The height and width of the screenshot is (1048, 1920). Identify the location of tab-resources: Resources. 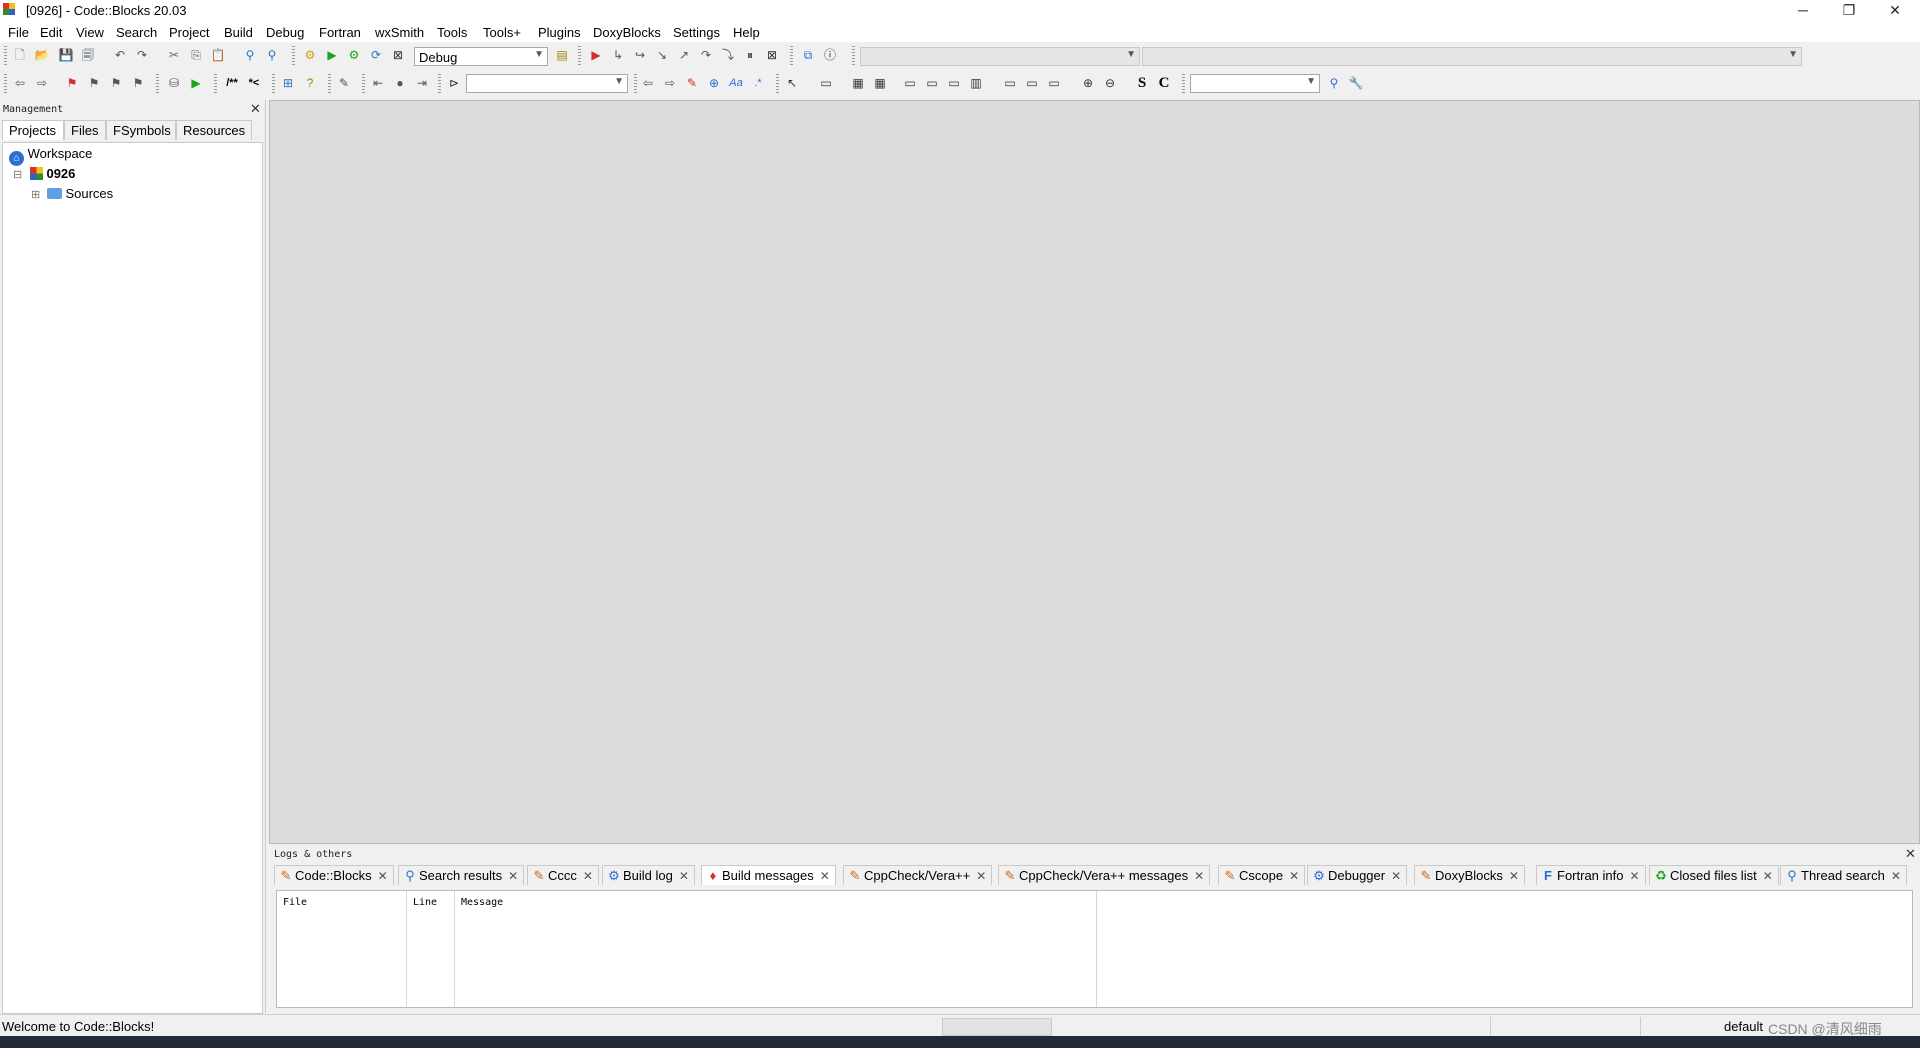
(214, 130).